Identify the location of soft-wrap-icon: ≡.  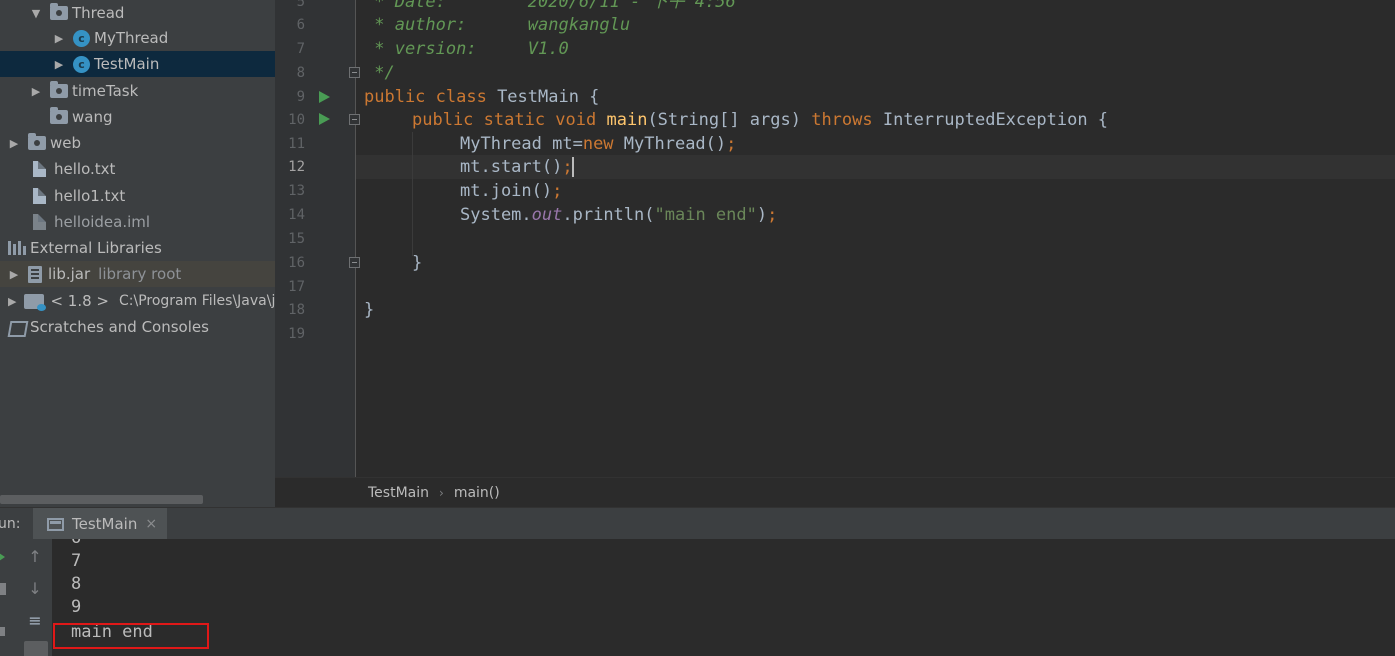
(35, 620).